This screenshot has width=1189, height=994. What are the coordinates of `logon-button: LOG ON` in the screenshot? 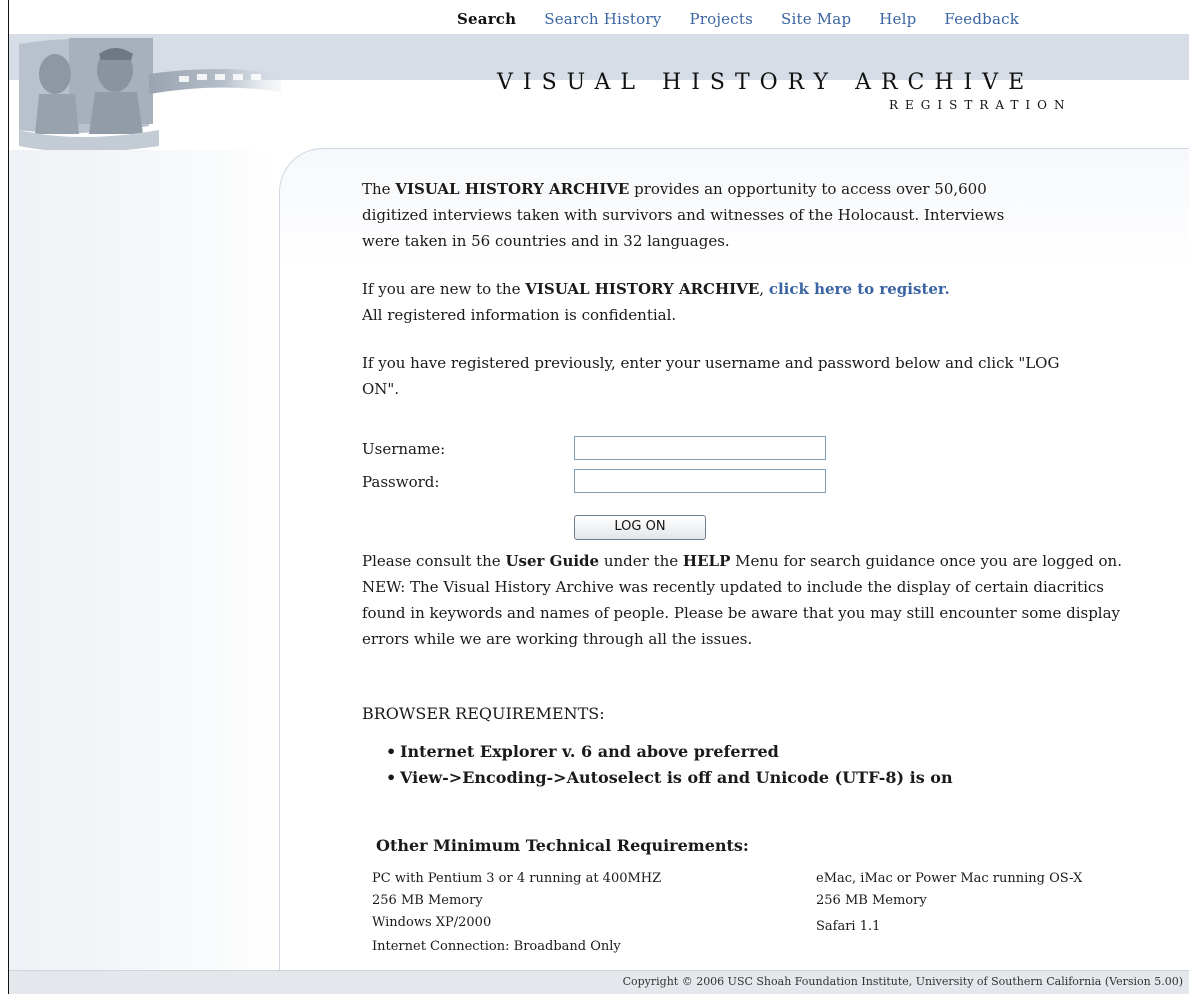 It's located at (640, 527).